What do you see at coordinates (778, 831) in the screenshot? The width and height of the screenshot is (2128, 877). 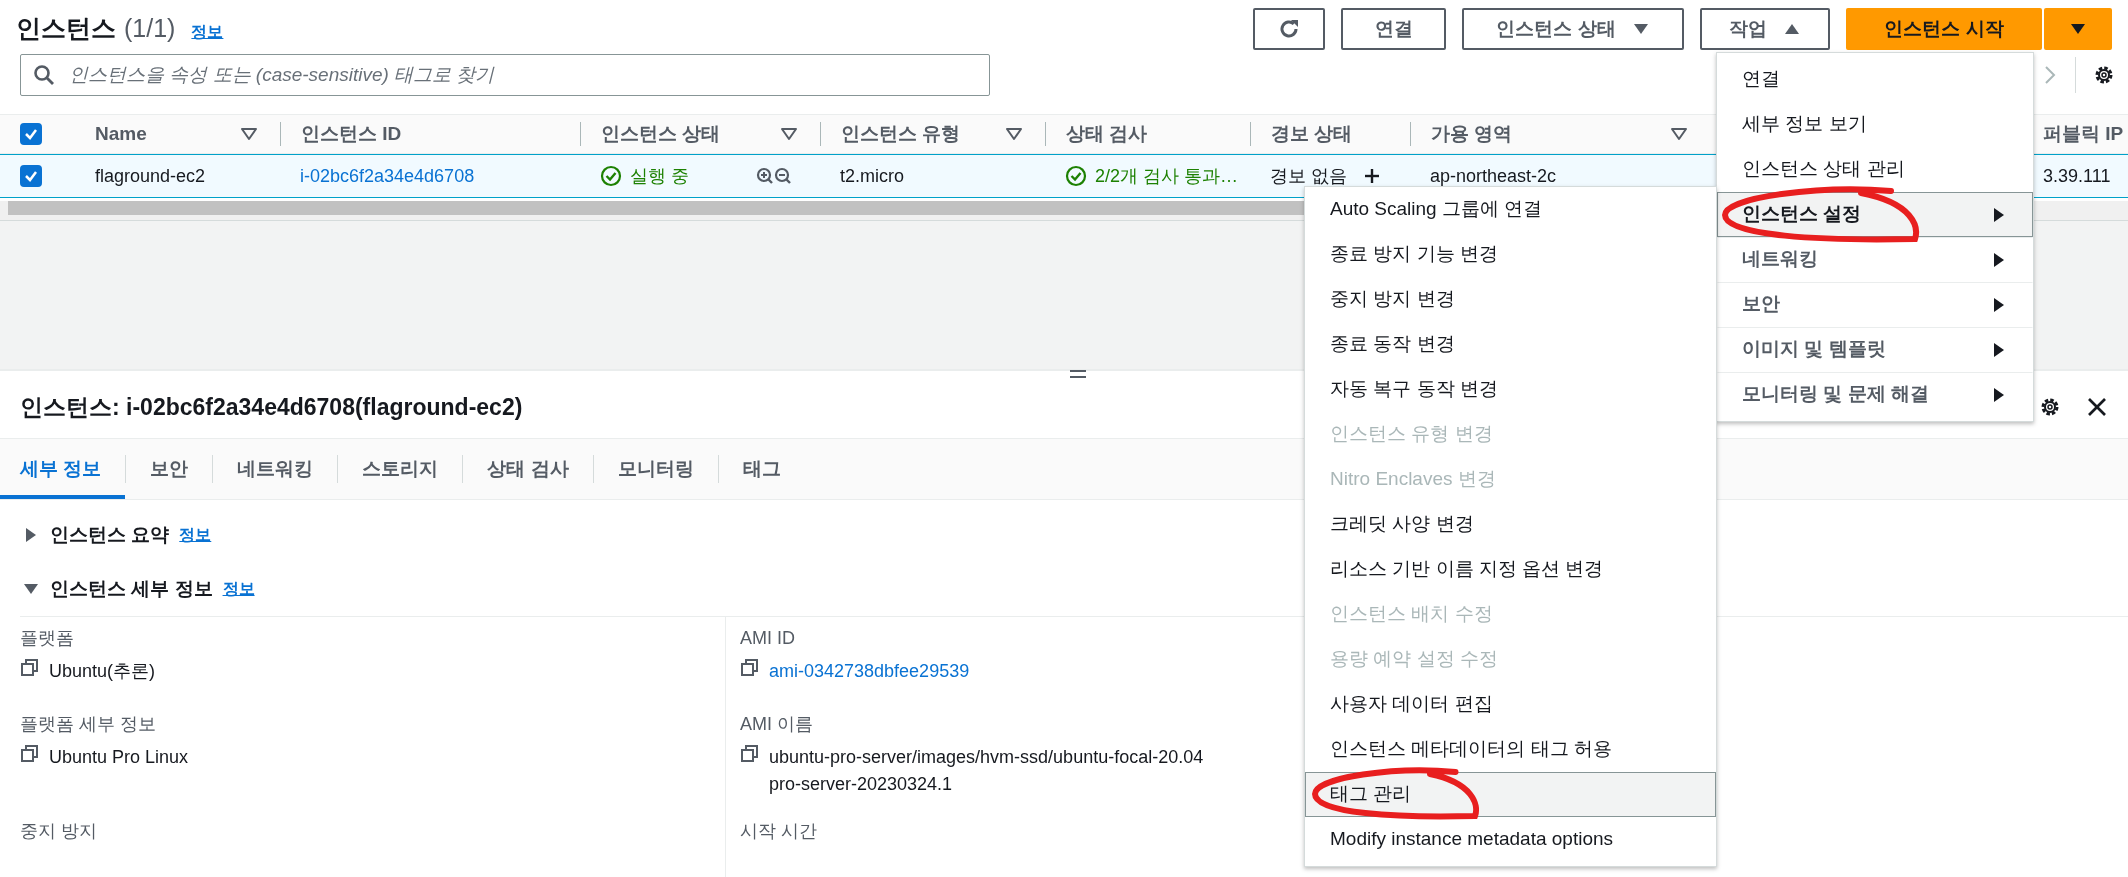 I see `field-label: 시작 시간` at bounding box center [778, 831].